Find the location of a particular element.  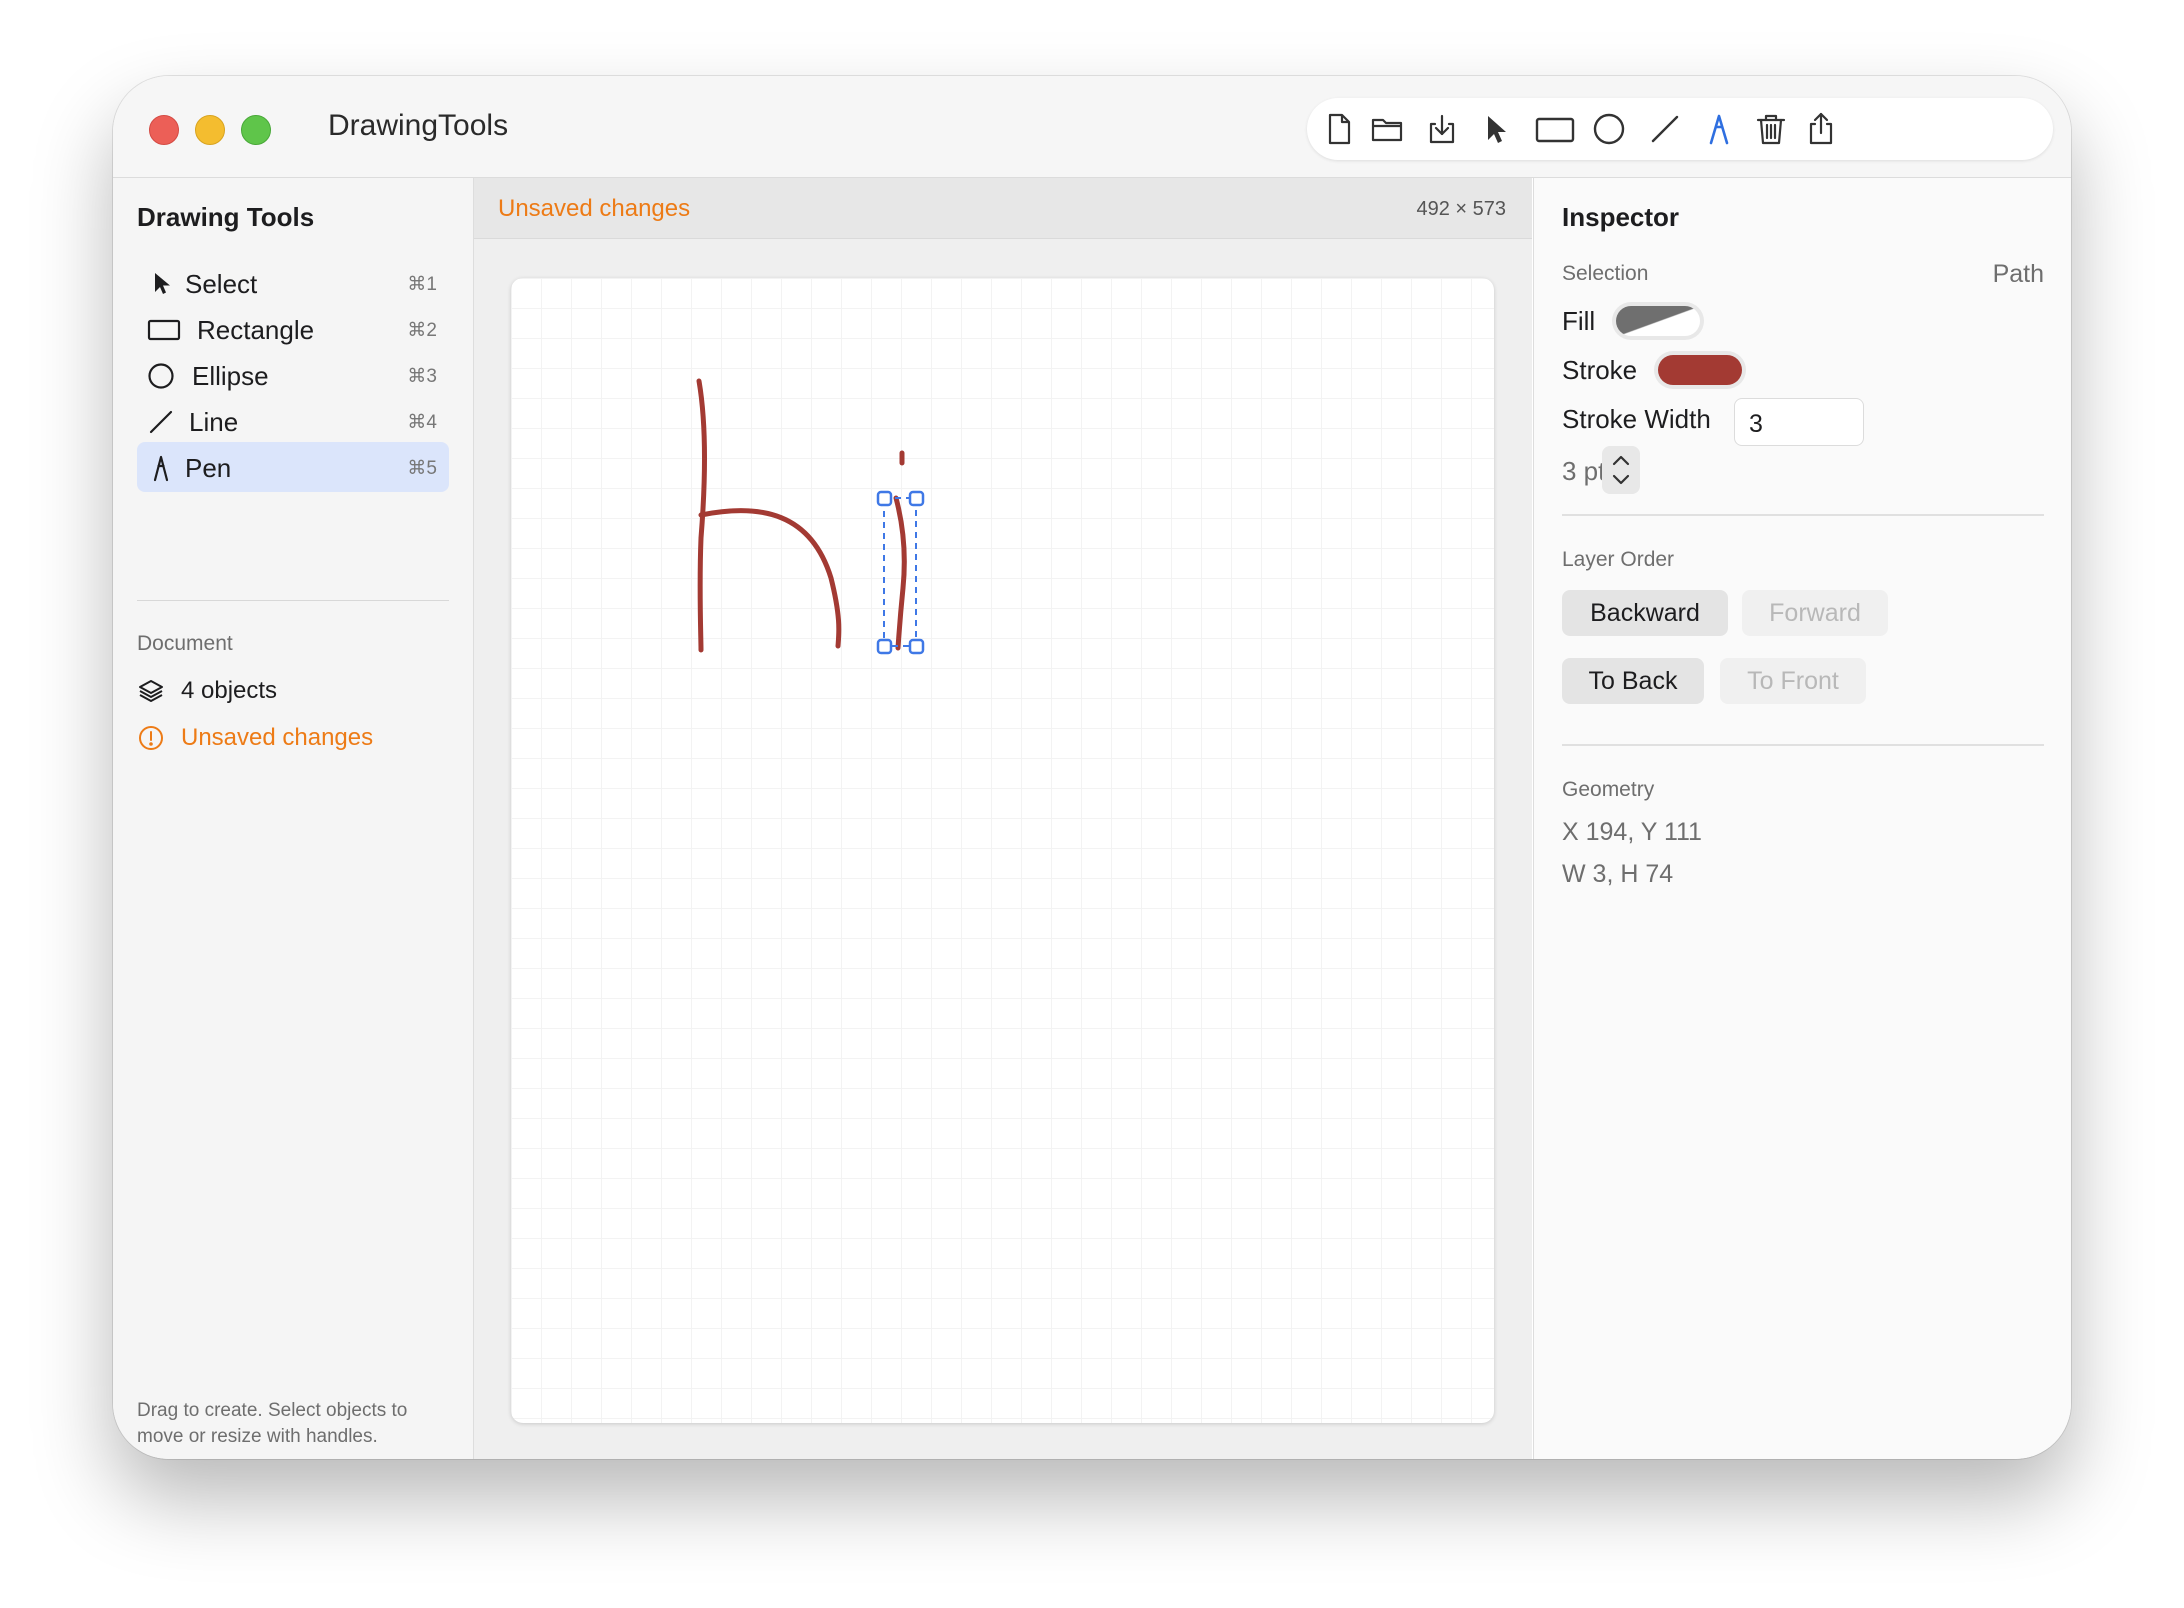

sidebar-item-select: Select ⌘1 is located at coordinates (293, 283).